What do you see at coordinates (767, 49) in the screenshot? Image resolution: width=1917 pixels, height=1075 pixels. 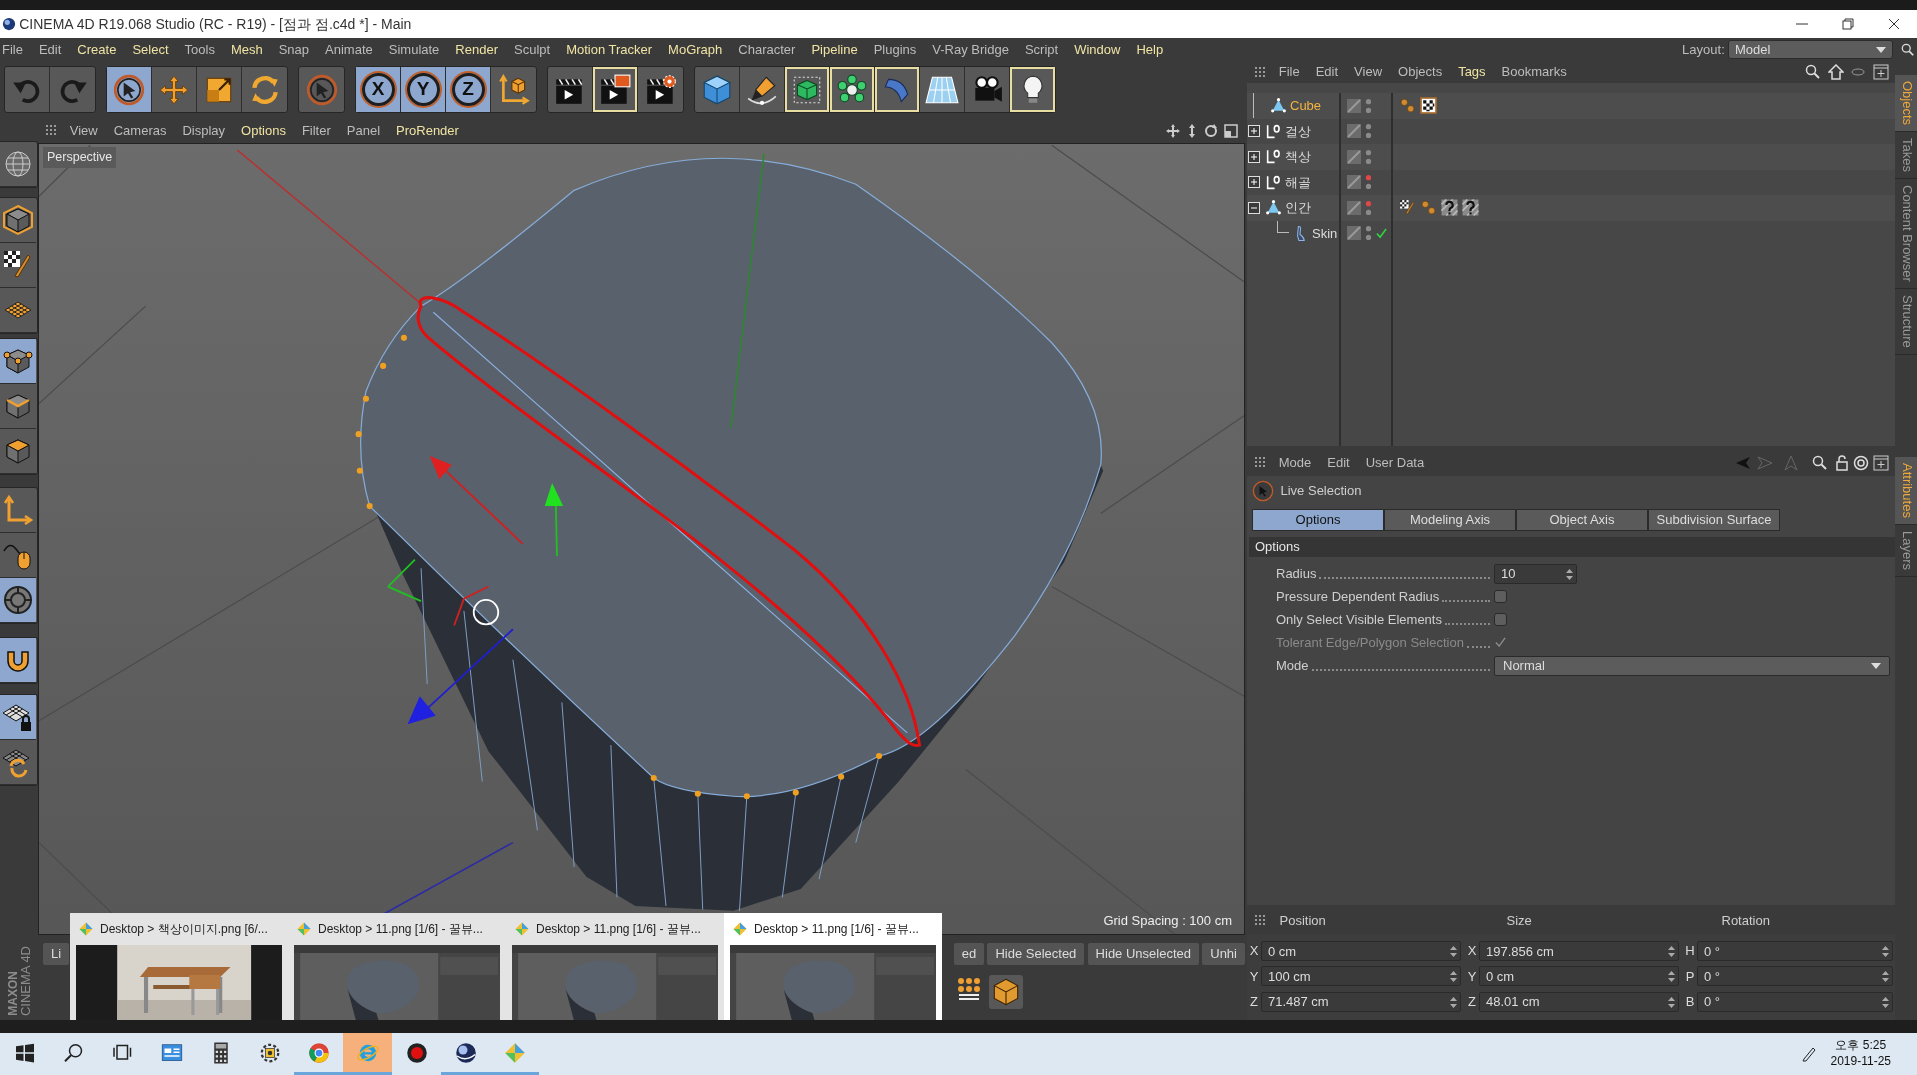 I see `menu-item: Character` at bounding box center [767, 49].